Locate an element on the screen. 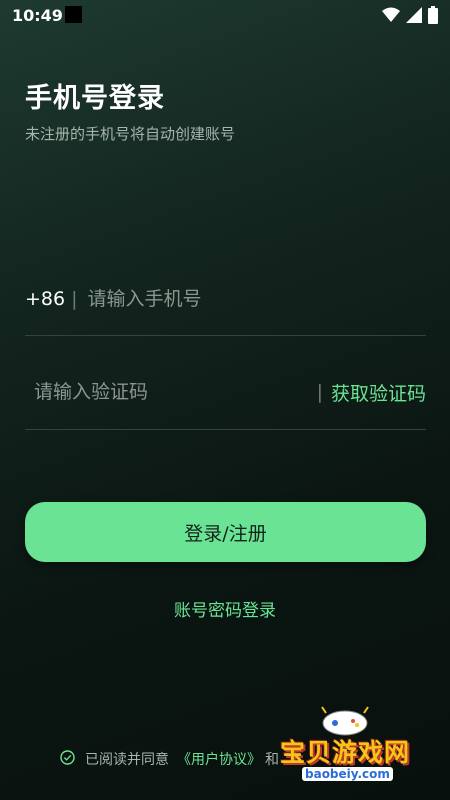  agreement-row: 已阅读并同意 《用户协议》 和 is located at coordinates (169, 759).